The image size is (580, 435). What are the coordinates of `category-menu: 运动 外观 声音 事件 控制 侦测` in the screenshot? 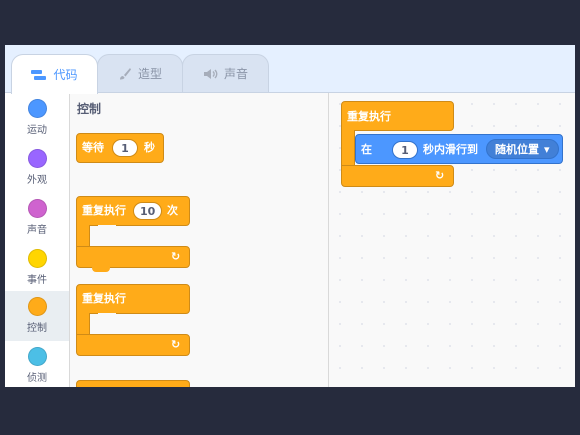 It's located at (37, 240).